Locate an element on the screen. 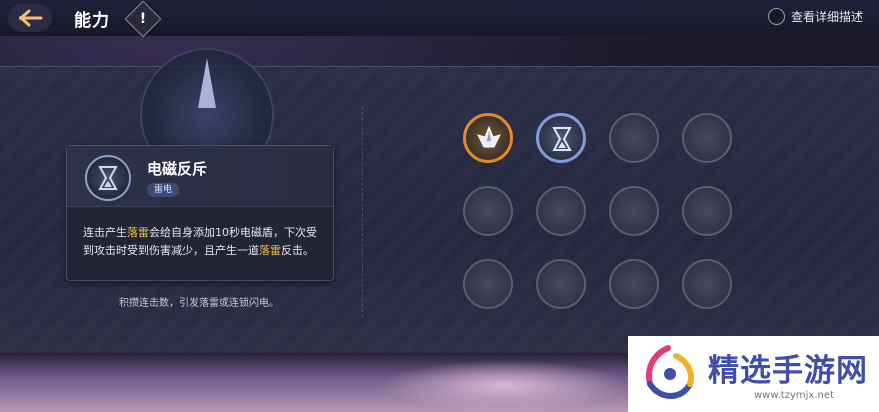  exclamation-icon: ! is located at coordinates (143, 19).